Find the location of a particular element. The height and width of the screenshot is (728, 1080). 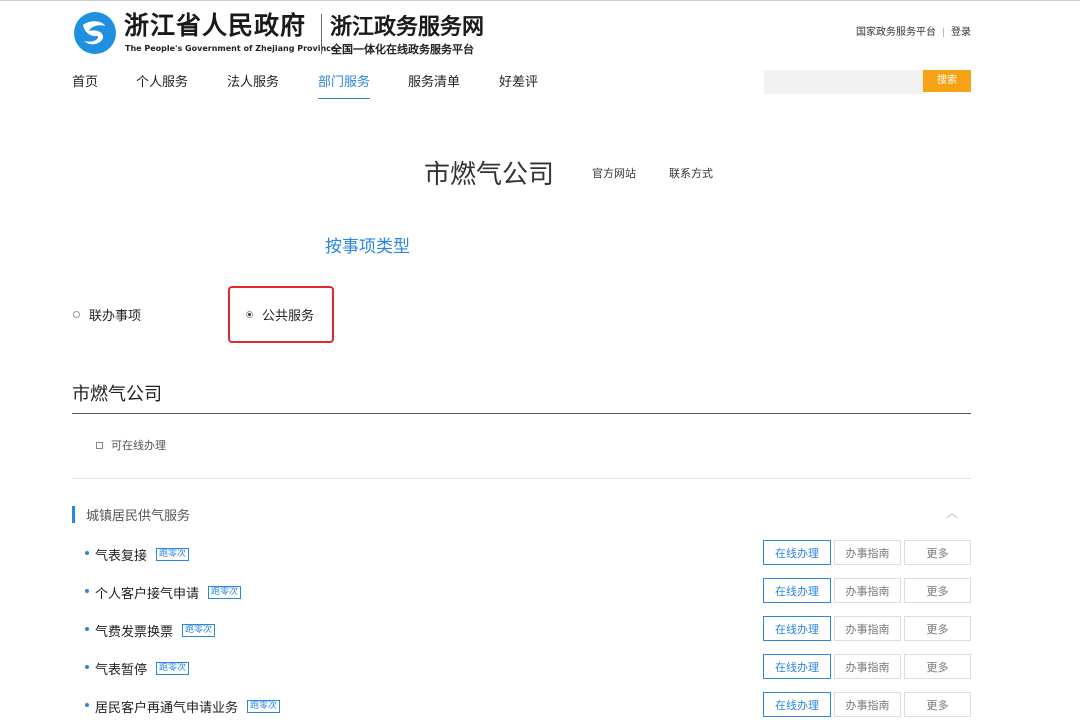

logo-divider is located at coordinates (321, 34).